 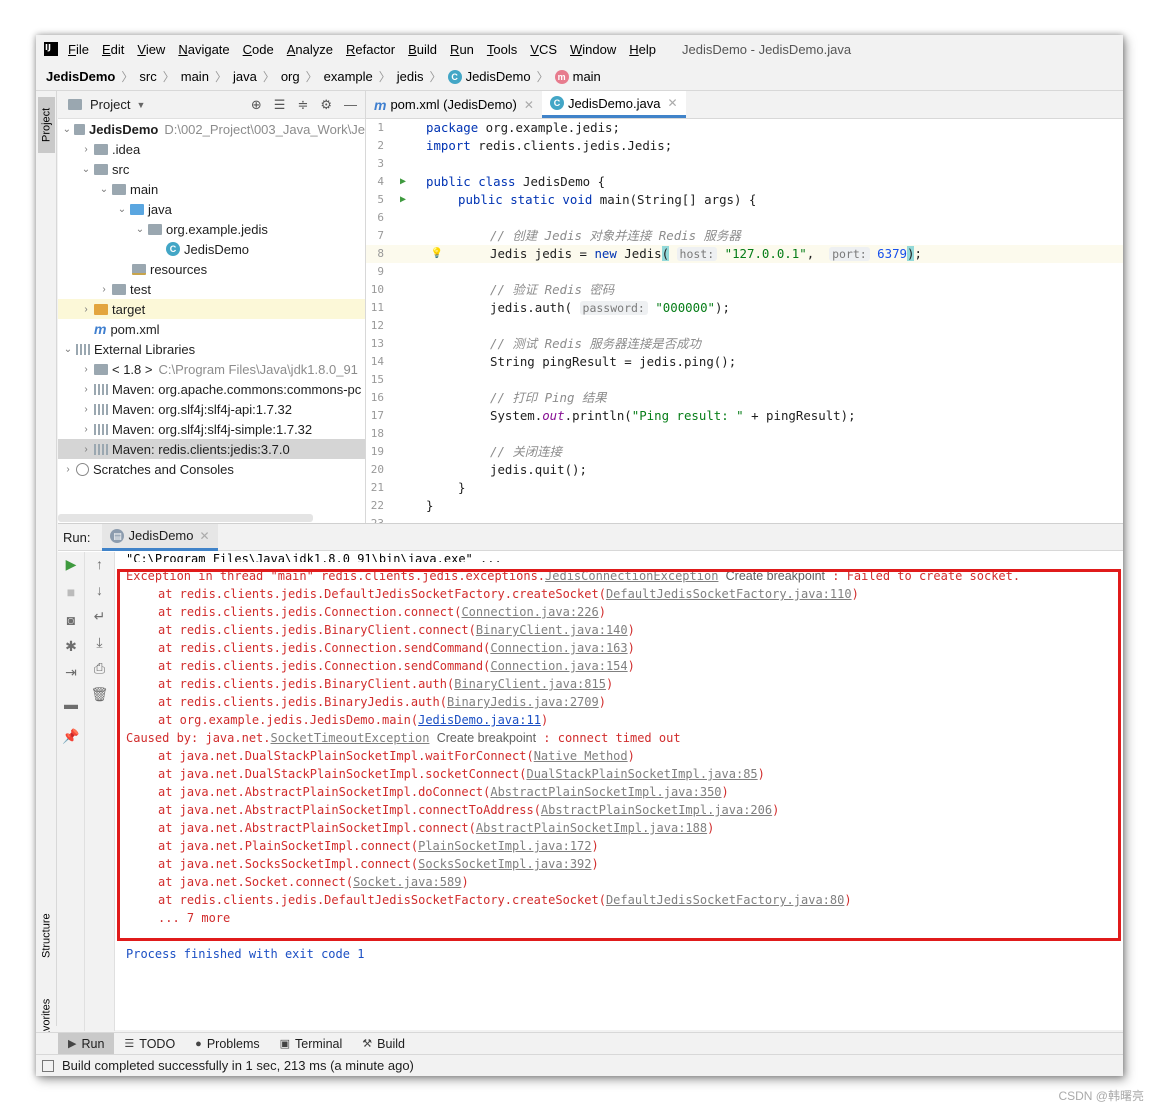 I want to click on menu-view: View, so click(x=151, y=49).